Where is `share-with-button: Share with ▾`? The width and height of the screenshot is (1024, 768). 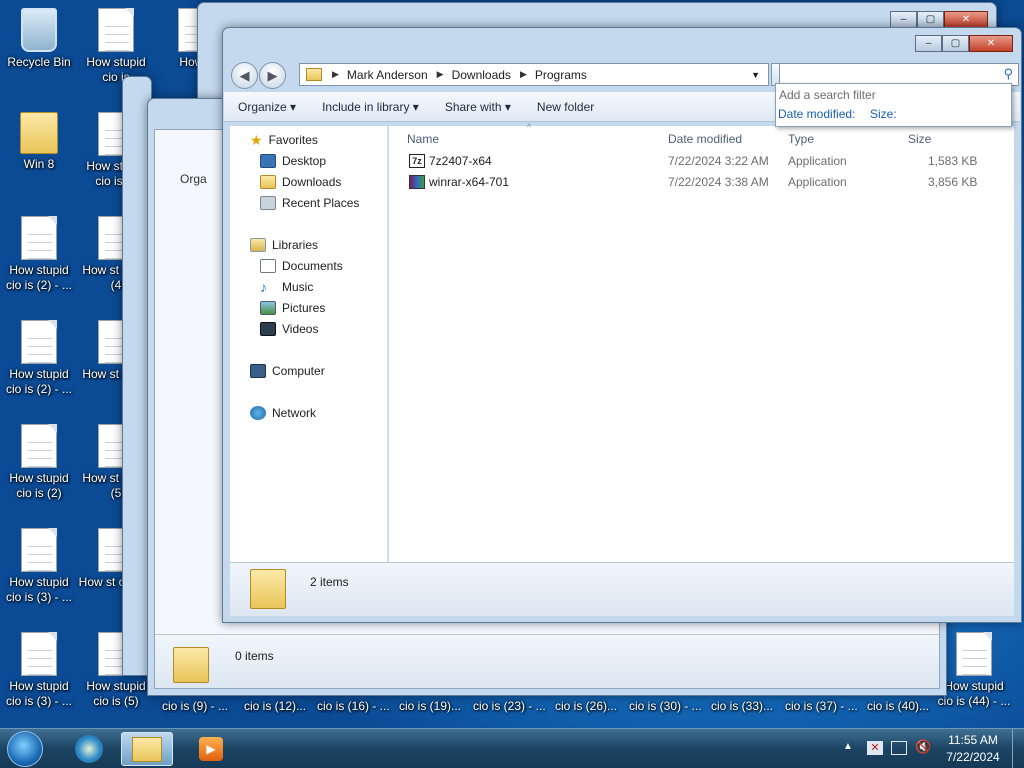 share-with-button: Share with ▾ is located at coordinates (478, 107).